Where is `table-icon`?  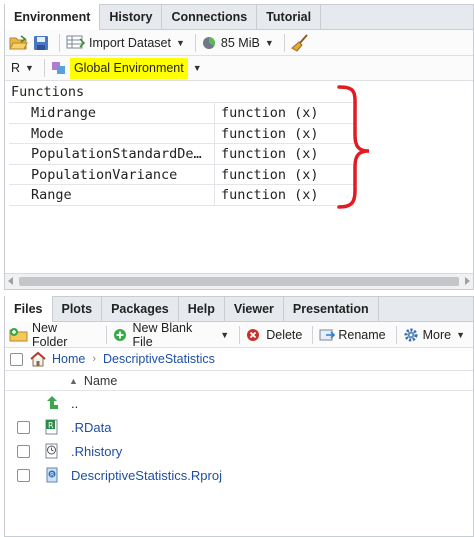
table-icon is located at coordinates (76, 42).